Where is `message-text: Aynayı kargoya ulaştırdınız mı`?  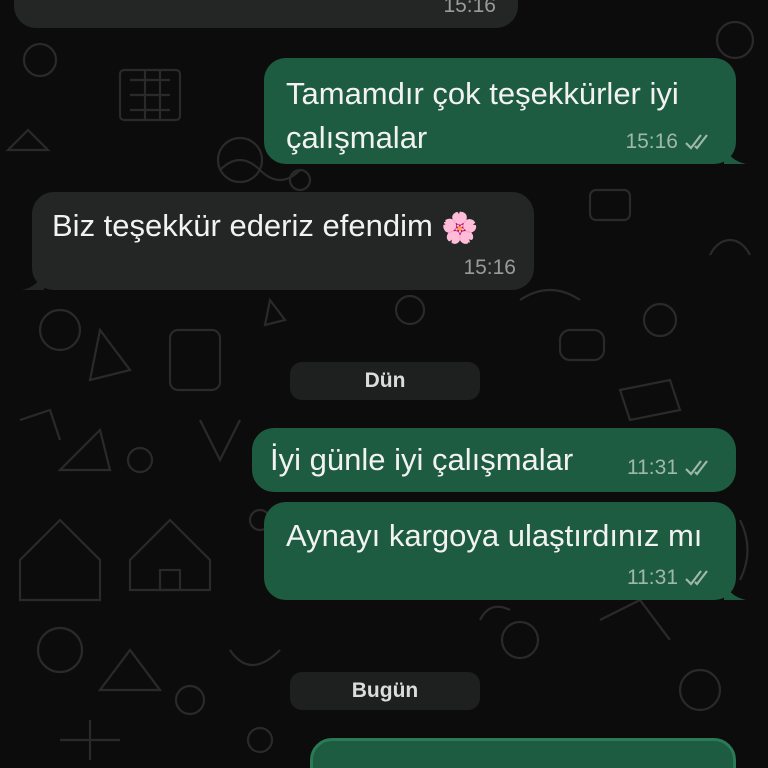
message-text: Aynayı kargoya ulaştırdınız mı is located at coordinates (500, 536).